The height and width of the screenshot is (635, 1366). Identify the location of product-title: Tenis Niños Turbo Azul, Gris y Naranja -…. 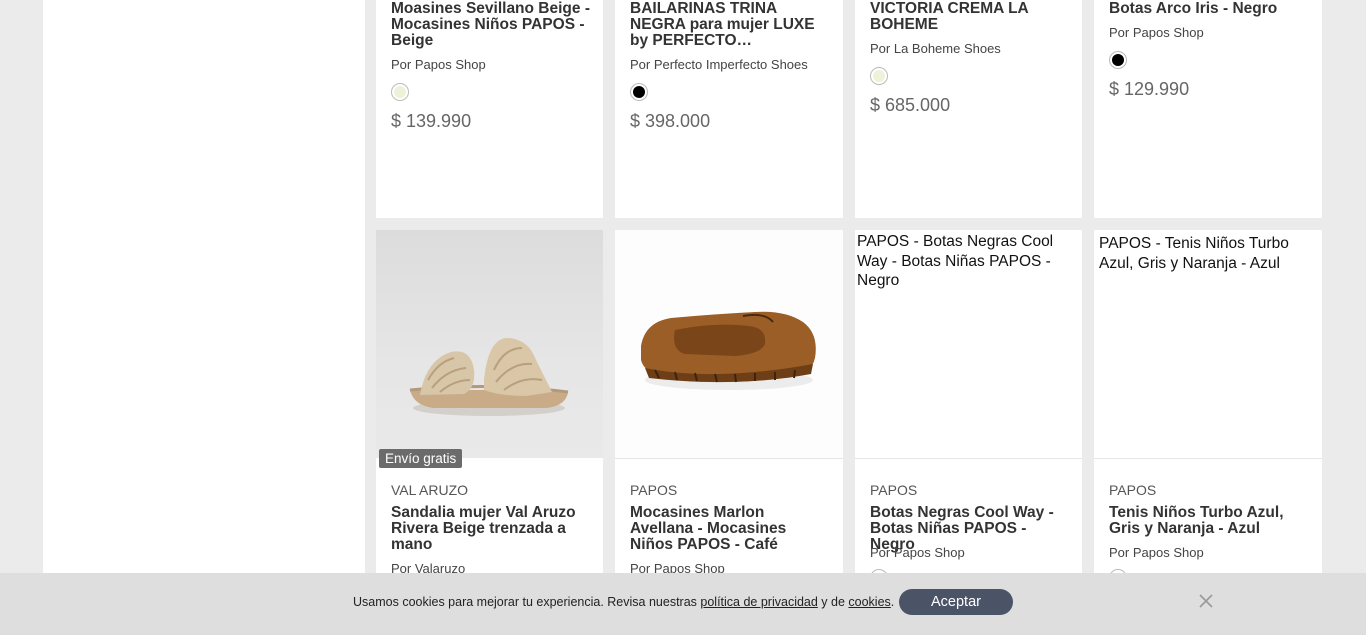
(1209, 521).